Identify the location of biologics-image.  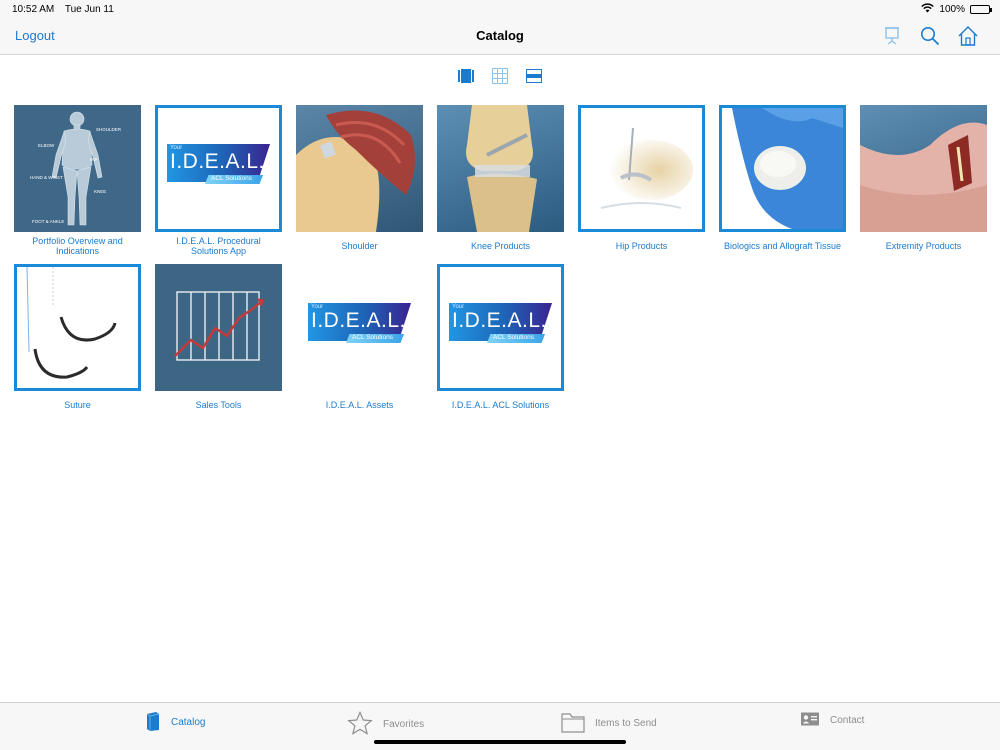
(782, 168).